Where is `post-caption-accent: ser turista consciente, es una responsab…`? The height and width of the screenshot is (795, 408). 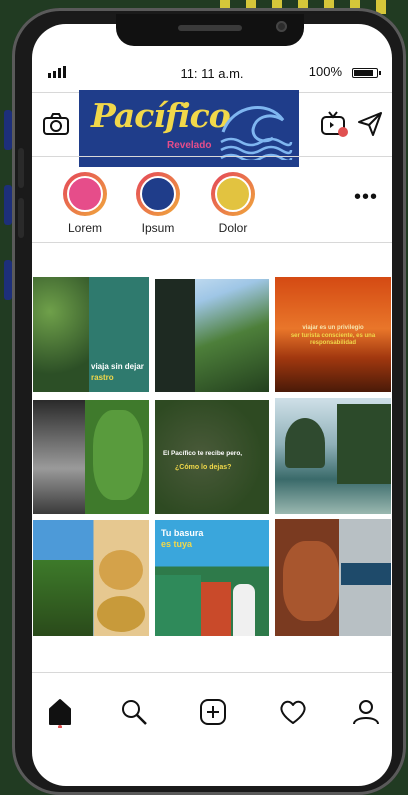 post-caption-accent: ser turista consciente, es una responsab… is located at coordinates (333, 340).